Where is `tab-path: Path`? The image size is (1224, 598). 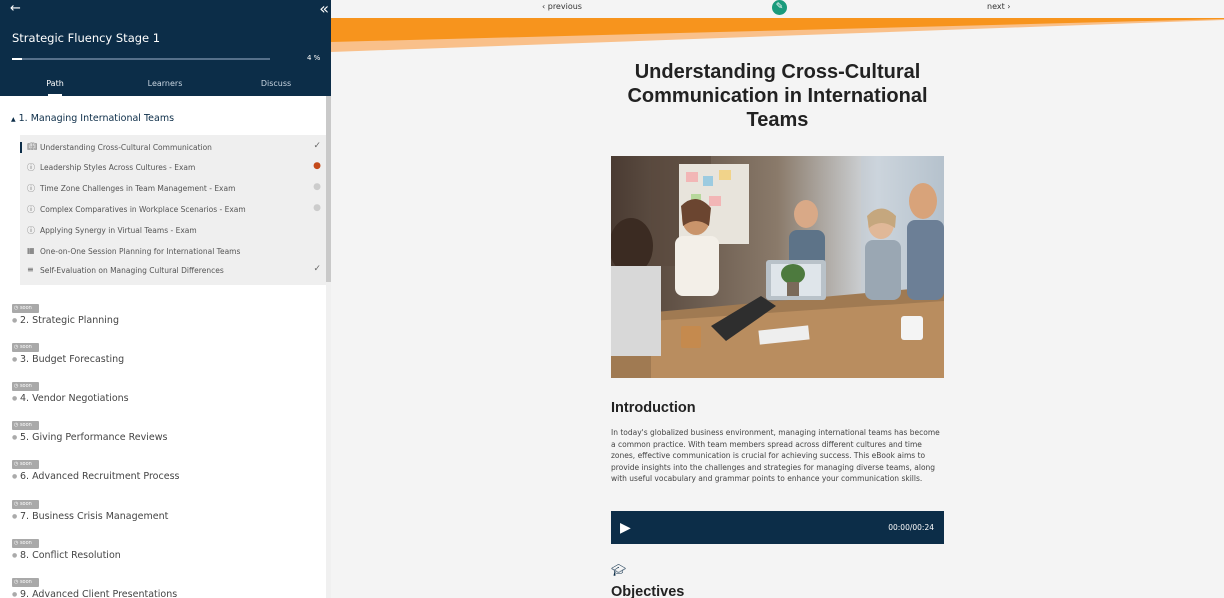 tab-path: Path is located at coordinates (55, 83).